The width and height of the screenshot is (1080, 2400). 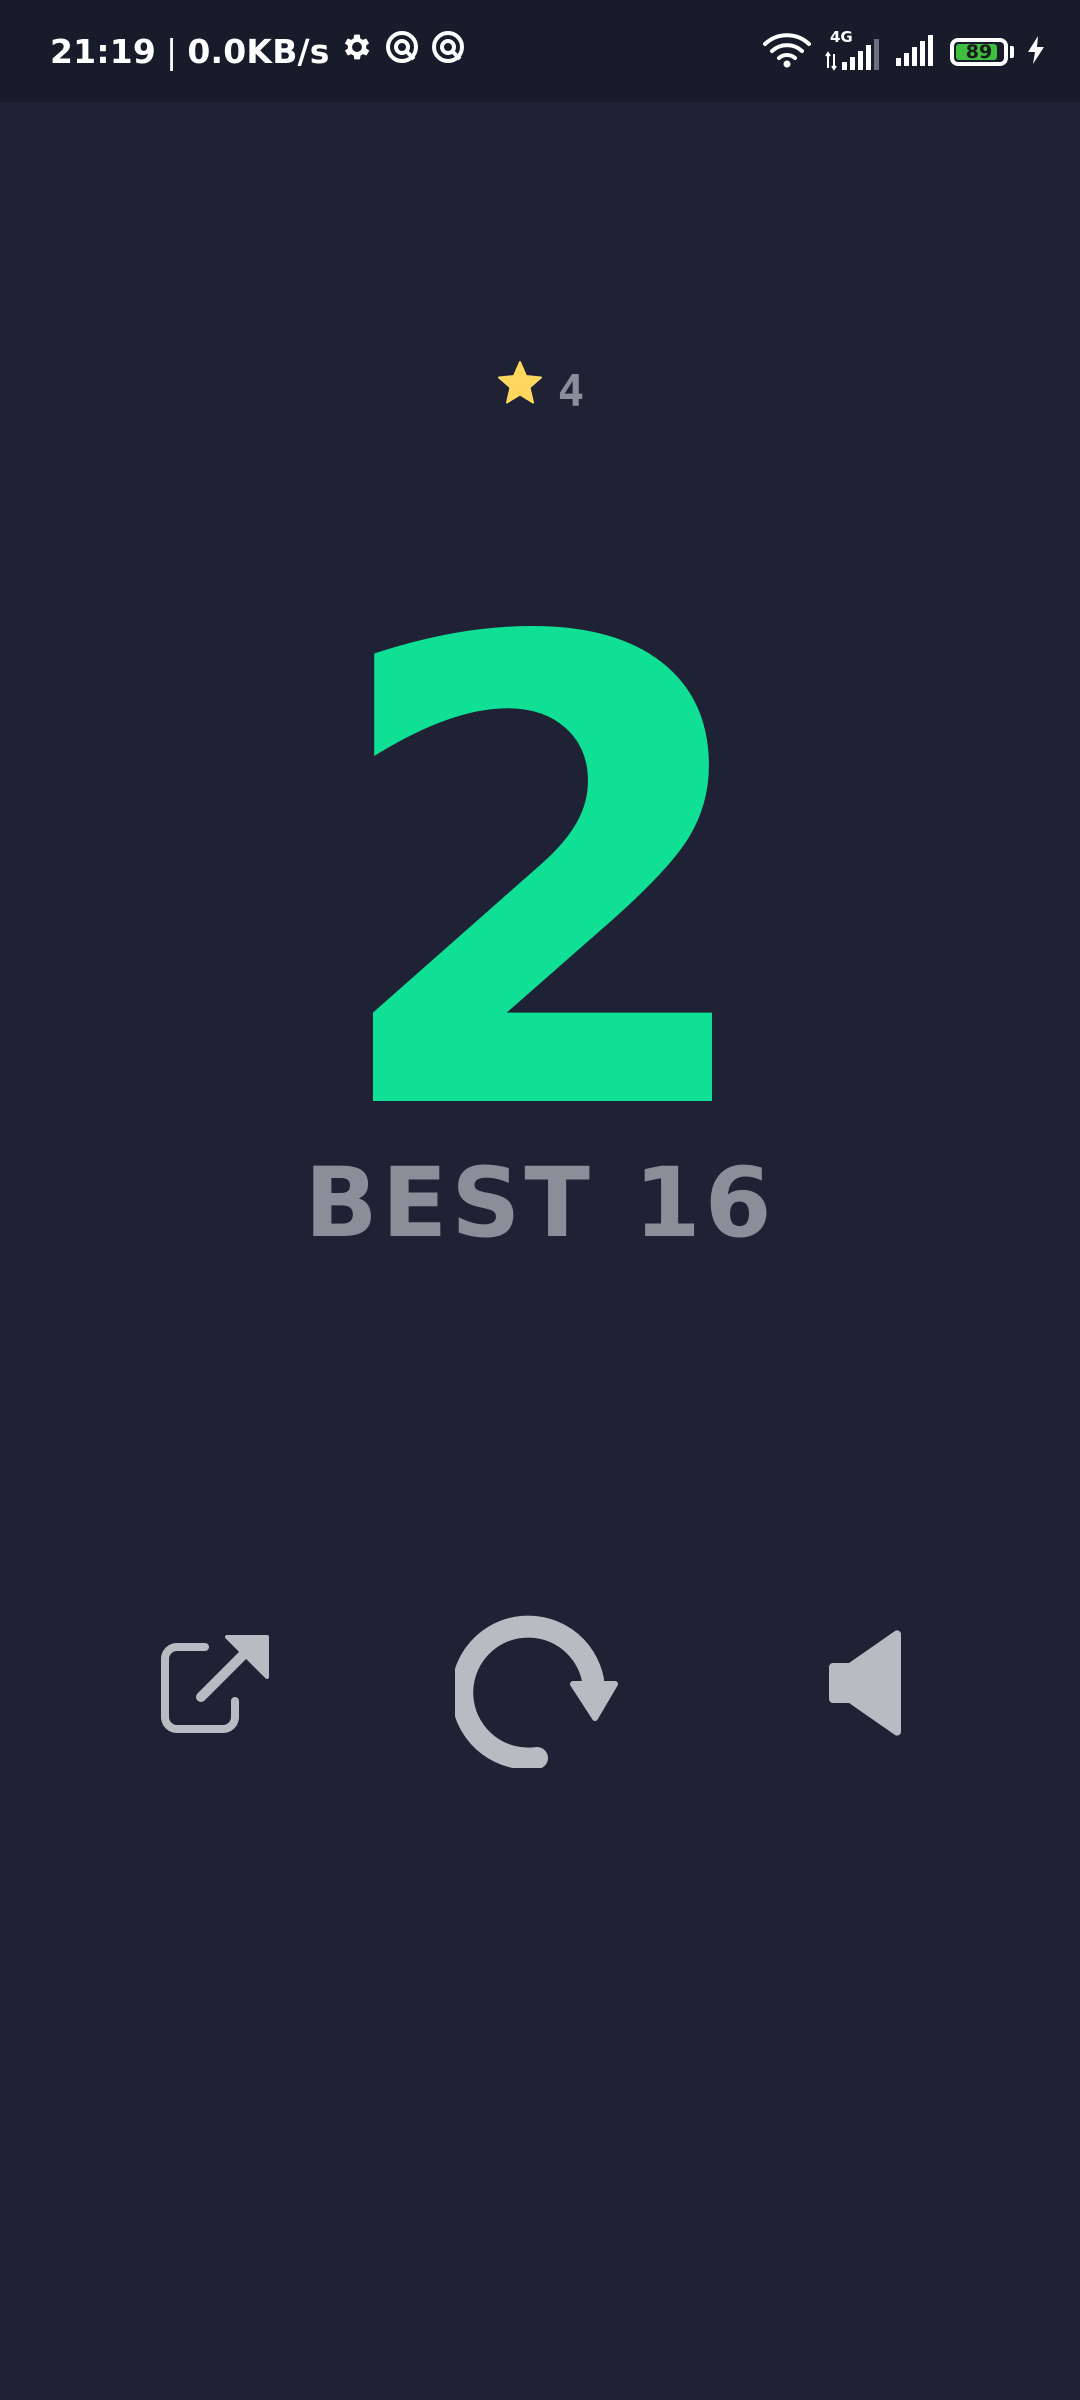 I want to click on network-speed: 0.0KB/s, so click(x=258, y=51).